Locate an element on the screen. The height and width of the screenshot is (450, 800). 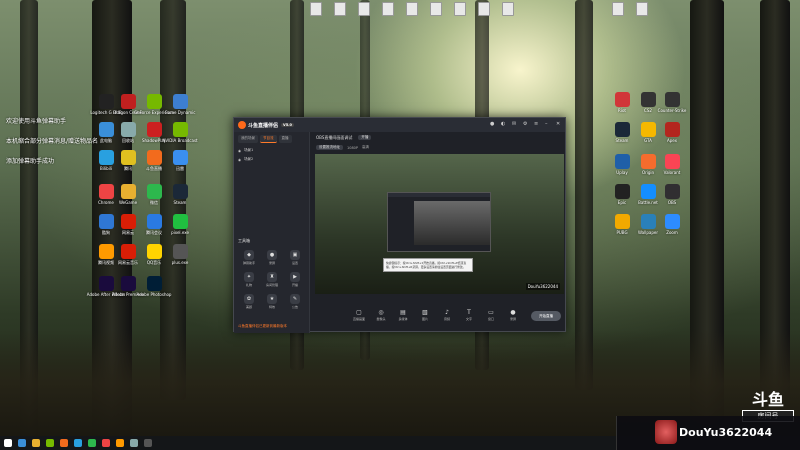
desktop-shortcut: 酷狗 is located at coordinates (106, 224).